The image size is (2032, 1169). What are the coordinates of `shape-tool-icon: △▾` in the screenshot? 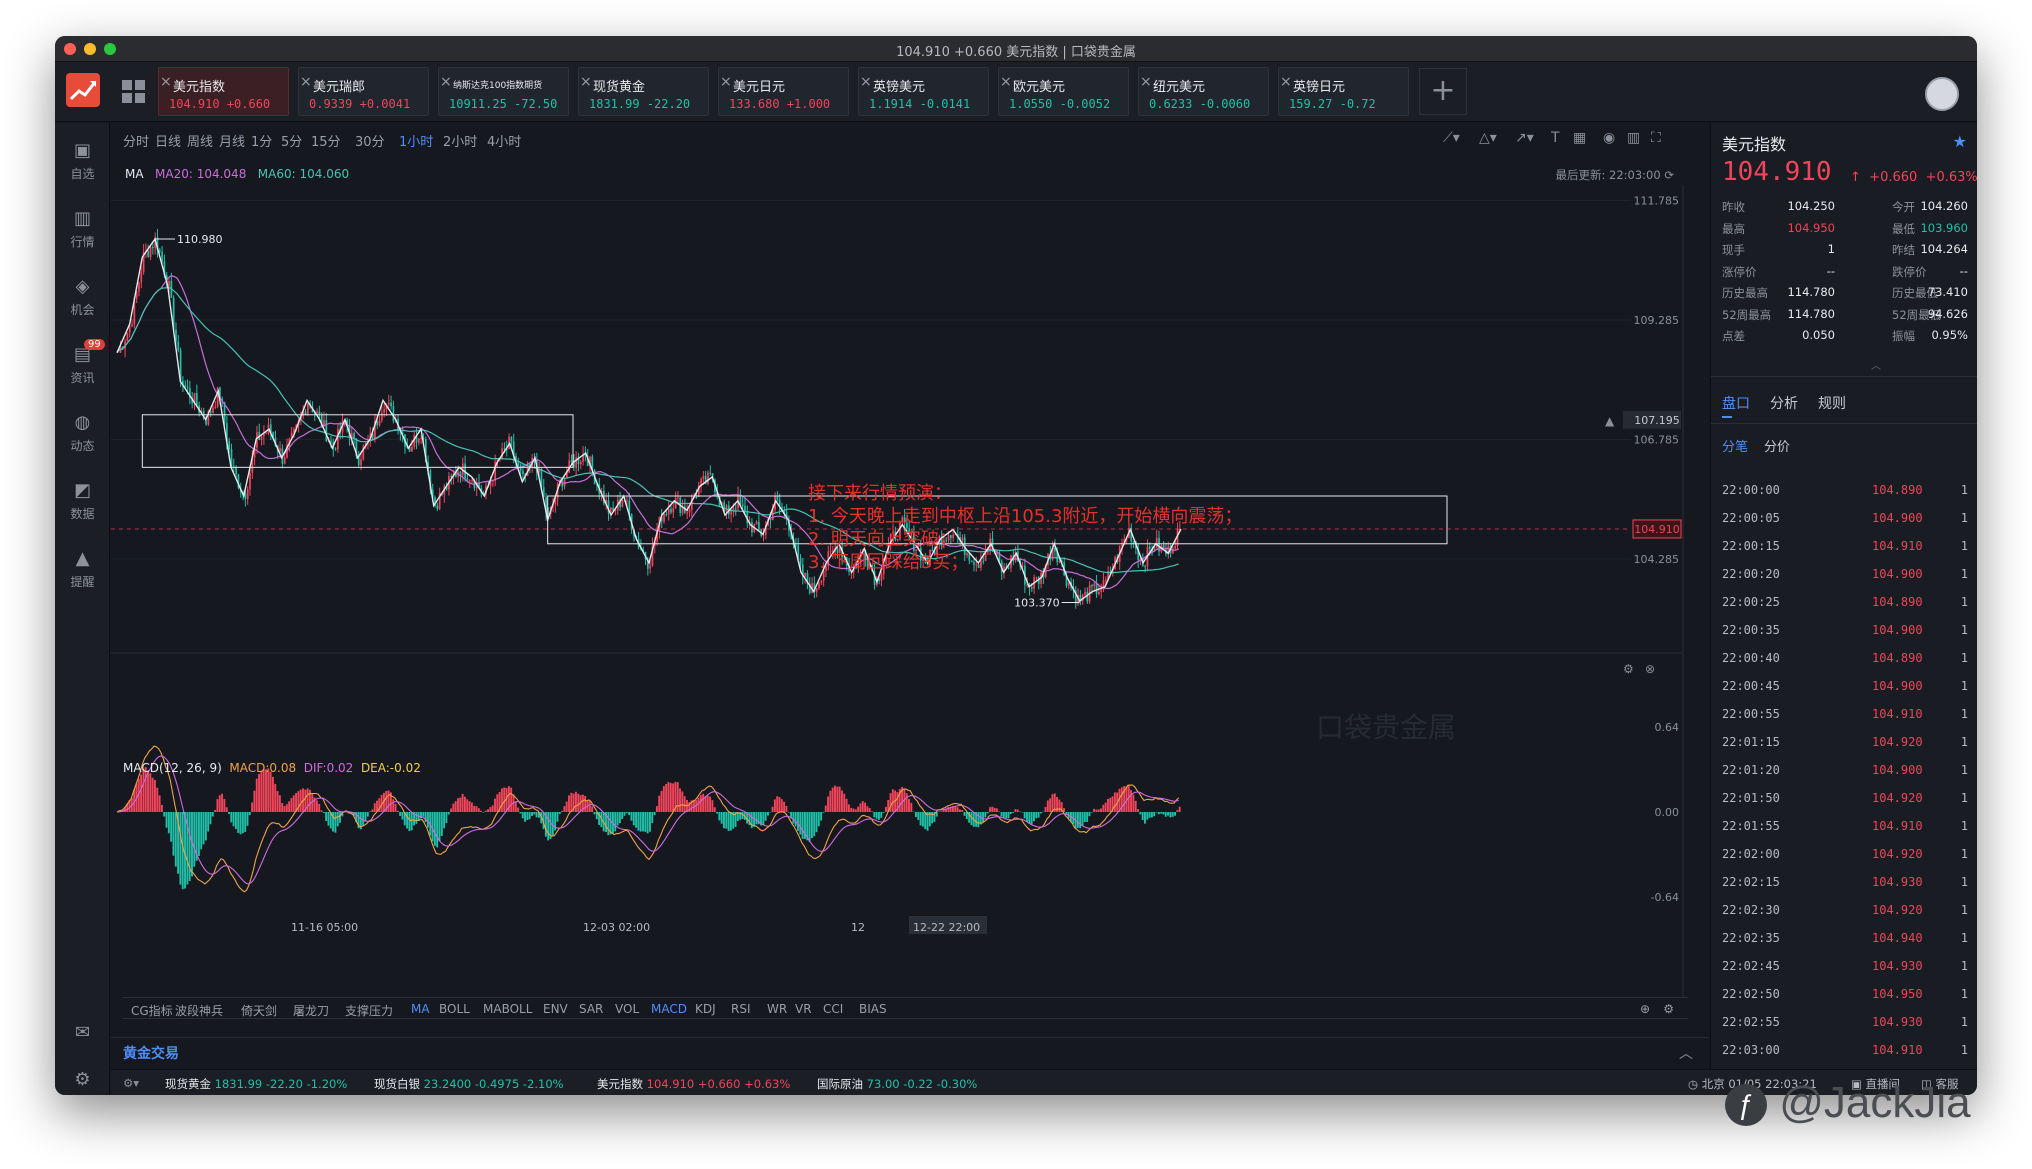 It's located at (1488, 138).